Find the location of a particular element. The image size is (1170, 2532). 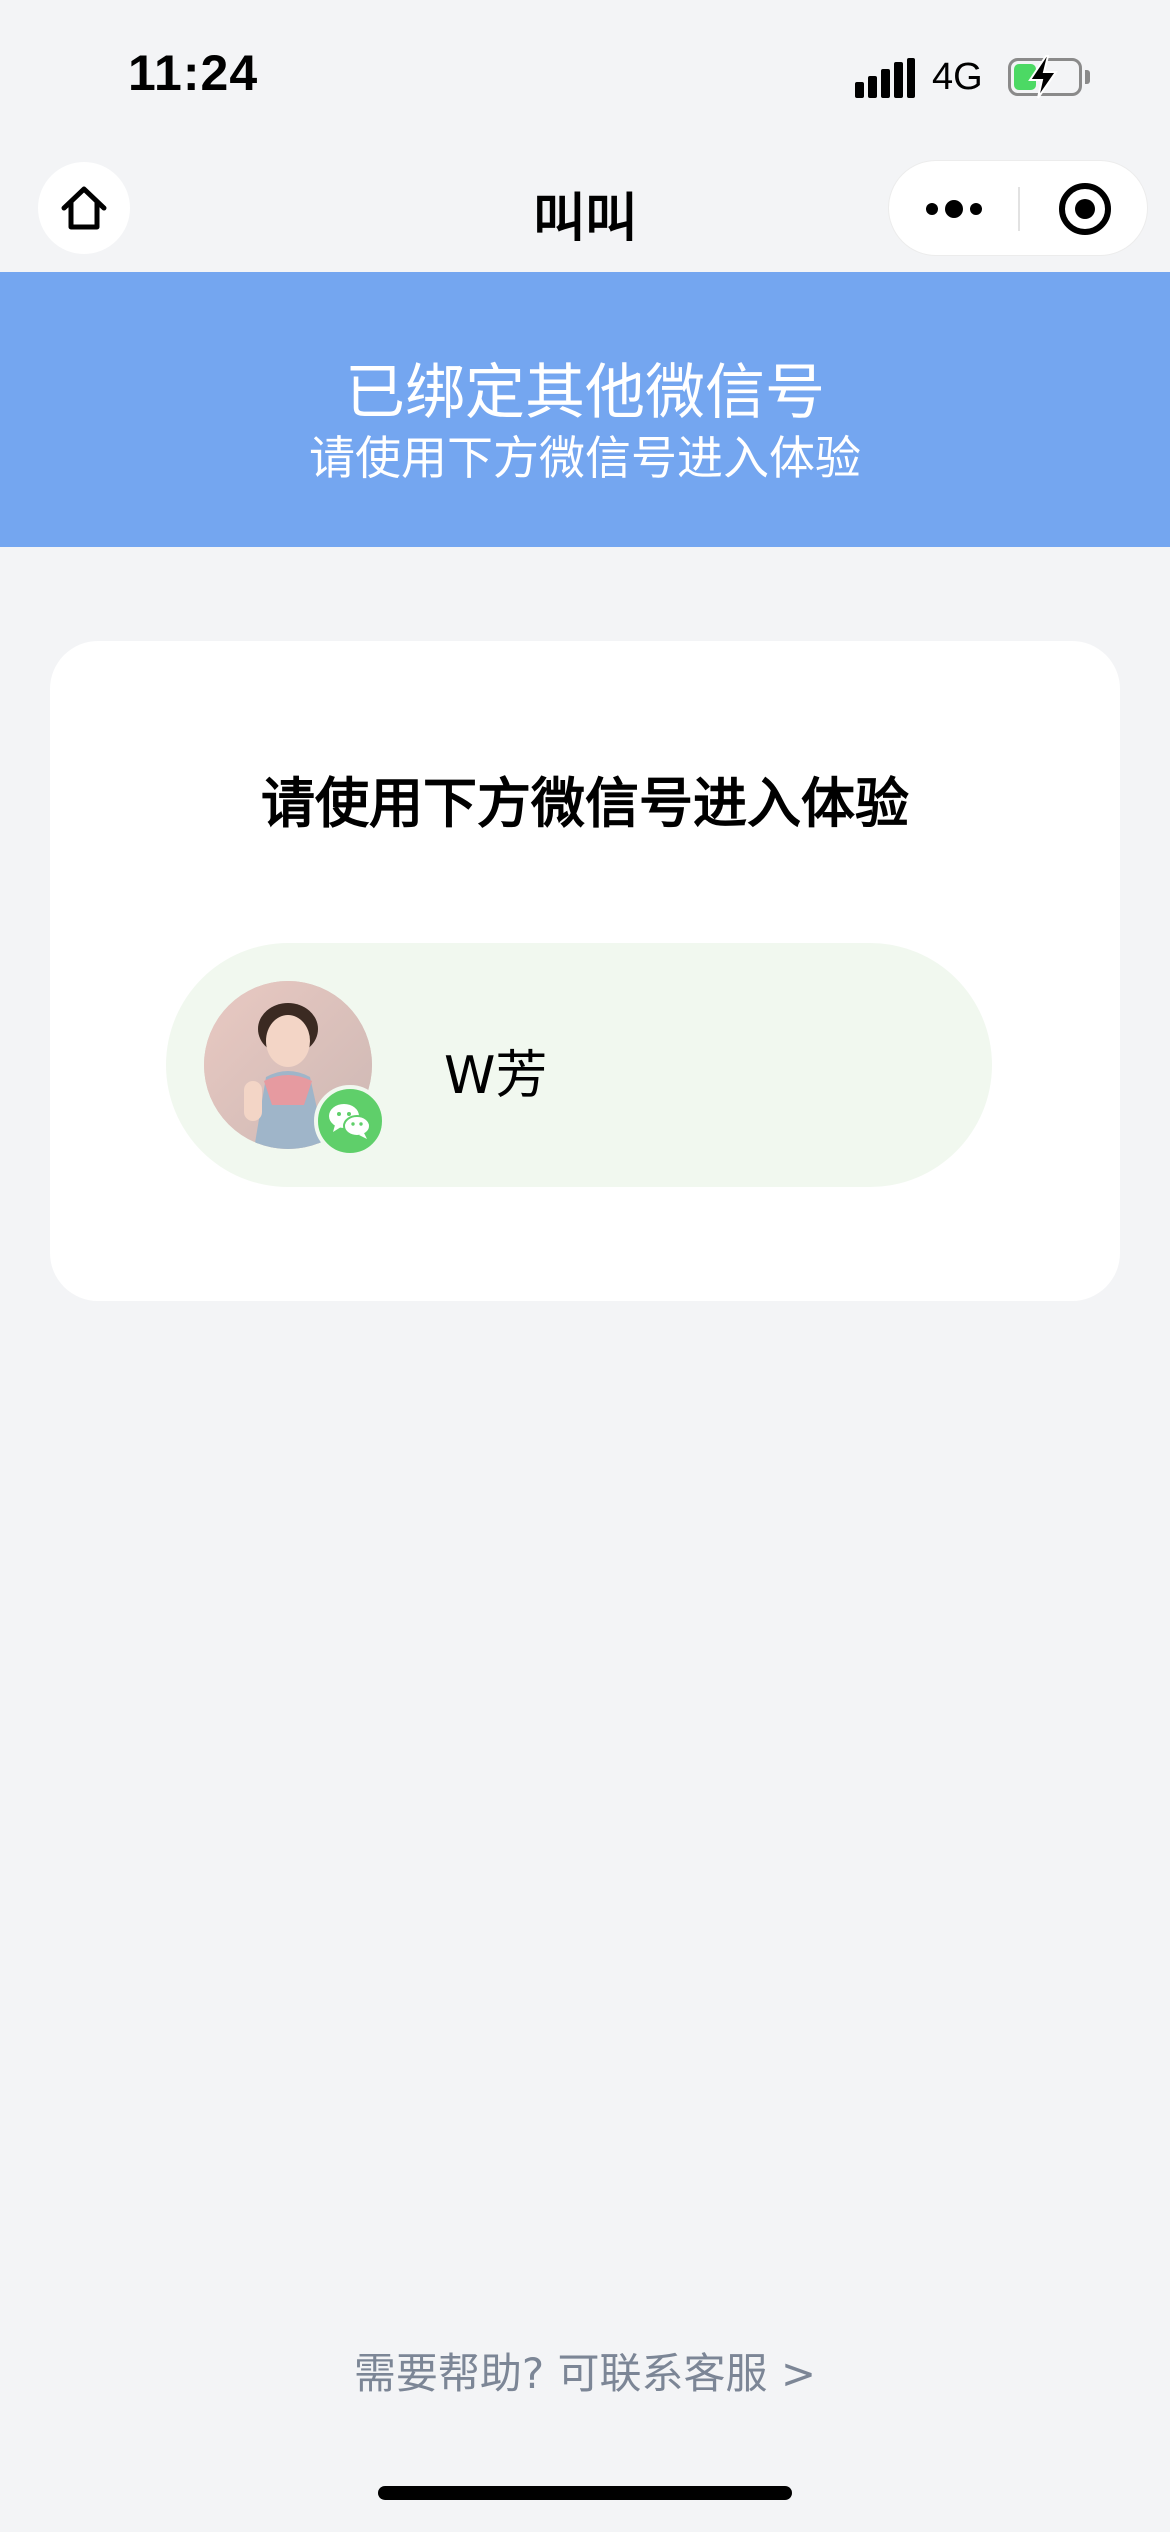

contact-support-link: 需要帮助? 可联系客服 > is located at coordinates (585, 2370).